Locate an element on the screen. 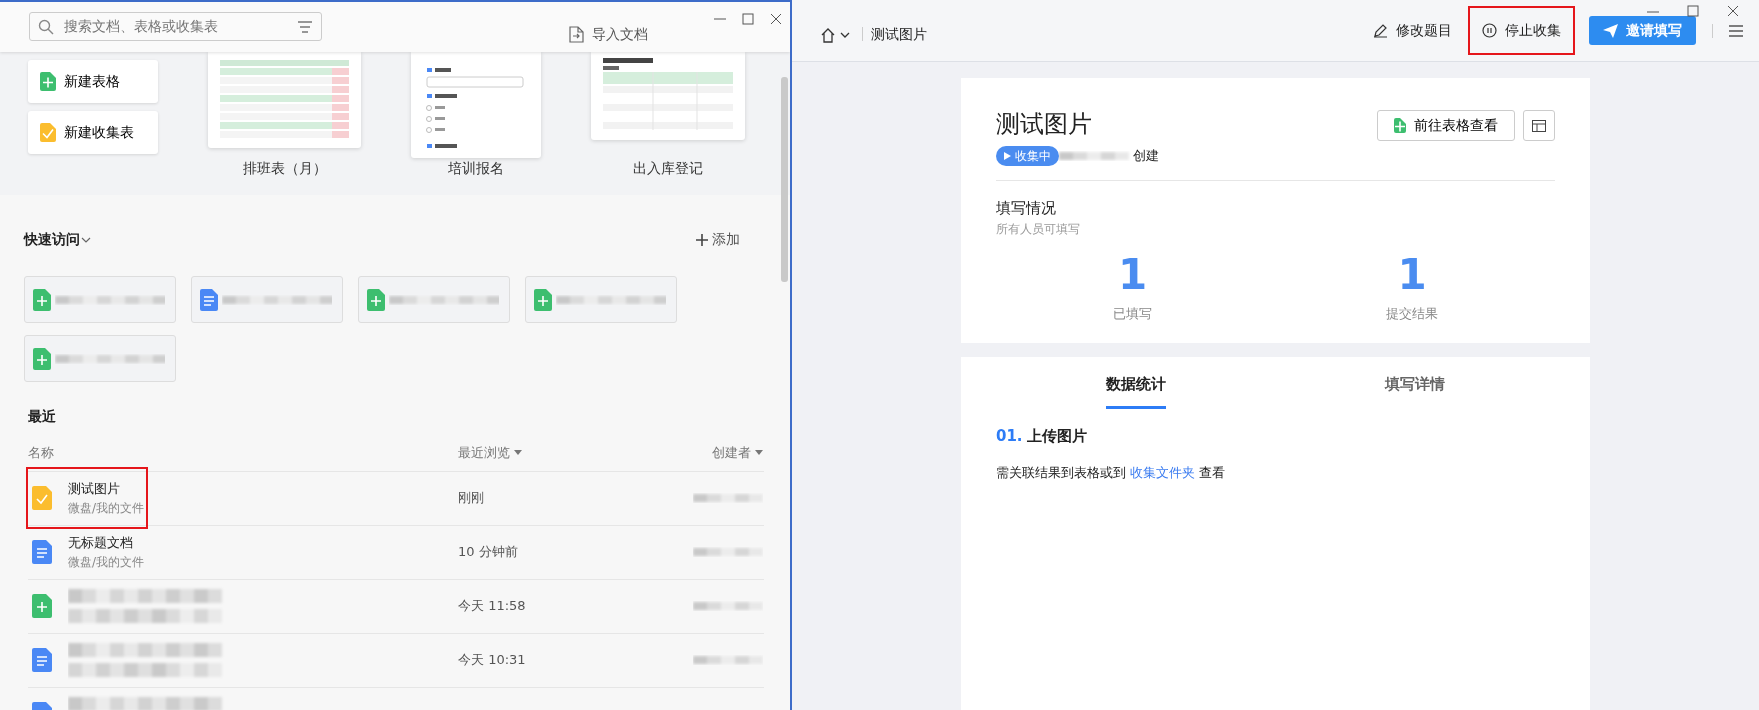 The image size is (1759, 710). creator-text: 创建 is located at coordinates (1146, 156).